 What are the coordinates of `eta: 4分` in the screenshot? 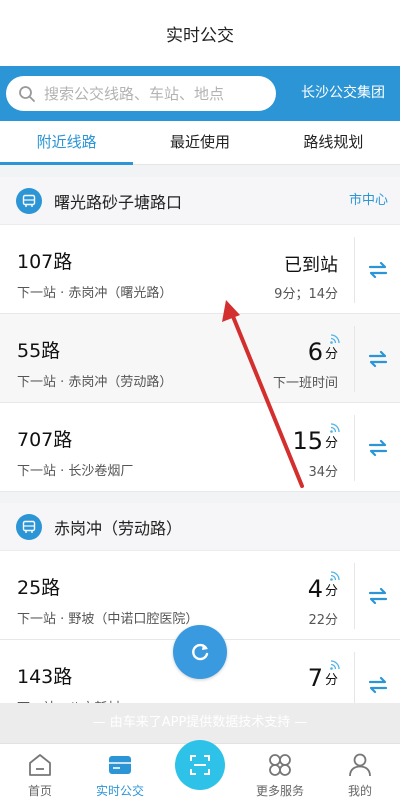 It's located at (323, 589).